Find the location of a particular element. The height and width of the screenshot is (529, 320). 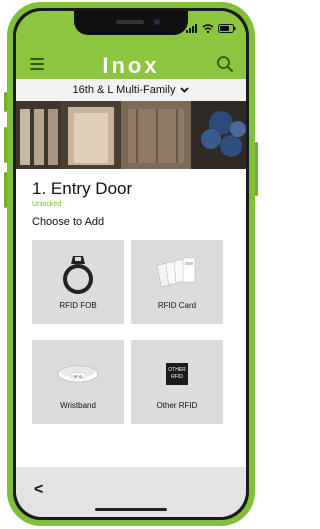

back-icon: < is located at coordinates (38, 490).